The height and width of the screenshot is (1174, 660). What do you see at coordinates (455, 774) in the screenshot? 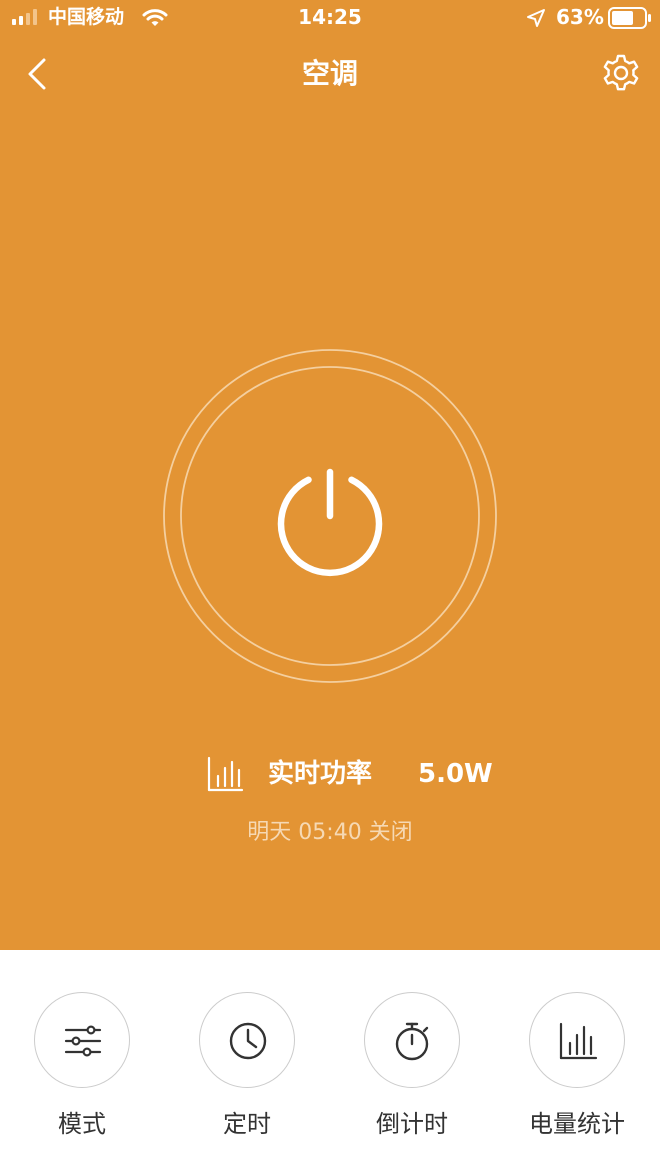
I see `realtime-power-value: 5.0W` at bounding box center [455, 774].